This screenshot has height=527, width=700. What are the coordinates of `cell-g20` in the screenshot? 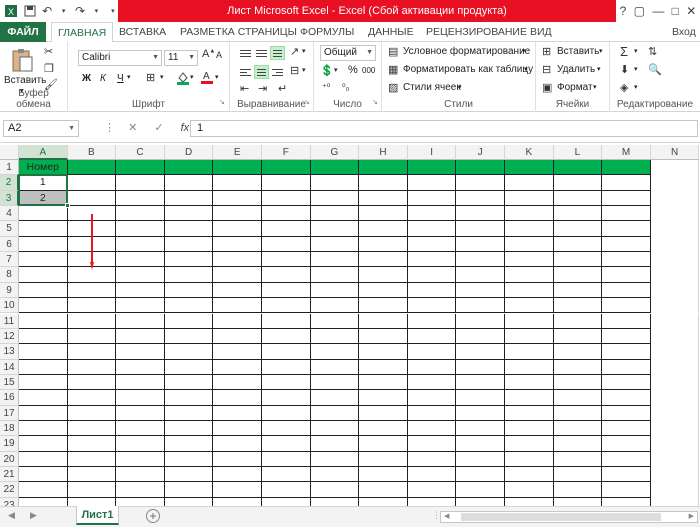 It's located at (335, 459).